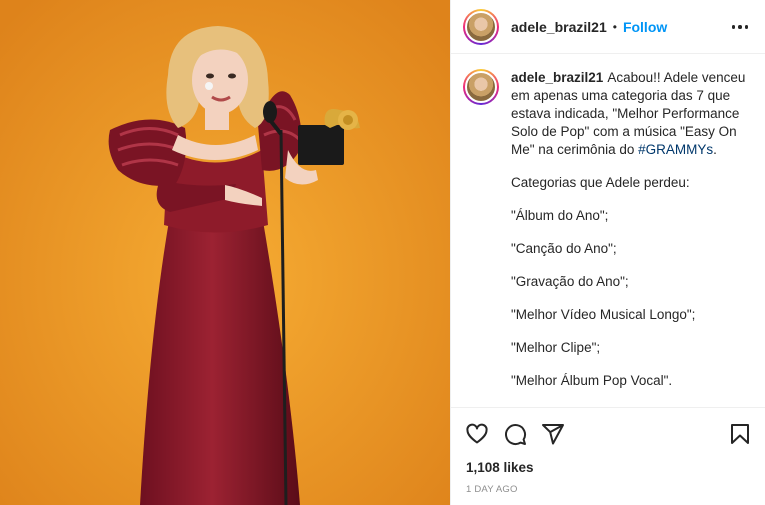 The width and height of the screenshot is (765, 505). Describe the element at coordinates (603, 314) in the screenshot. I see `category-item: "Melhor Vídeo Musical Longo";` at that location.